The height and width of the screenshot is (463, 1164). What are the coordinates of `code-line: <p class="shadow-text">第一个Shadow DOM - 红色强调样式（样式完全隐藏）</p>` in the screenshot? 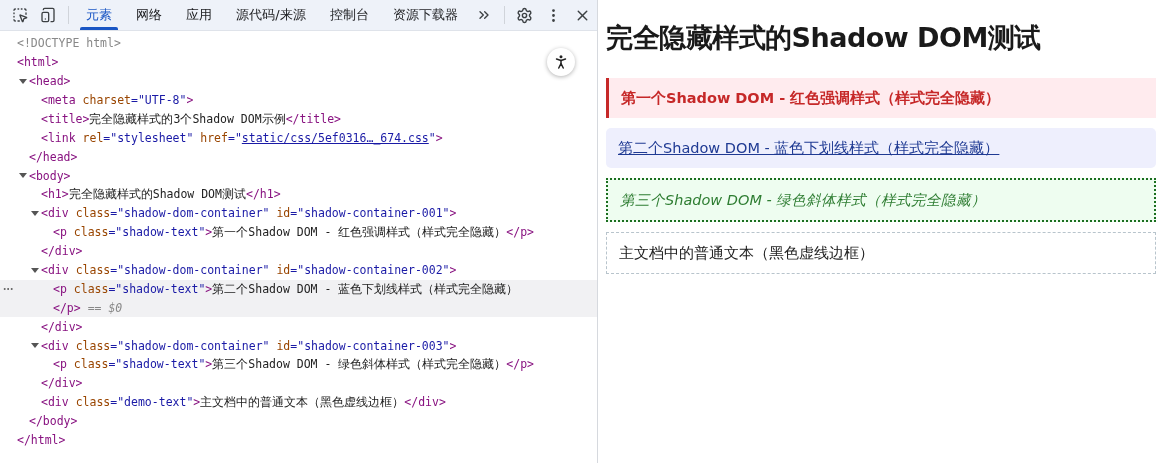 It's located at (293, 232).